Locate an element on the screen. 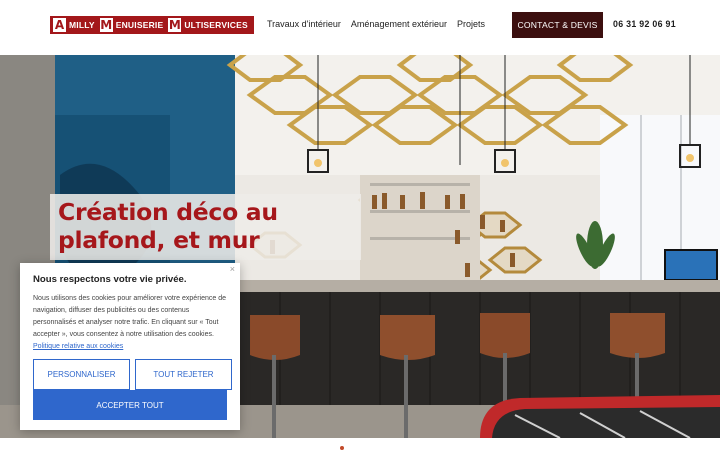  nav-item-projets: Projets is located at coordinates (471, 24).